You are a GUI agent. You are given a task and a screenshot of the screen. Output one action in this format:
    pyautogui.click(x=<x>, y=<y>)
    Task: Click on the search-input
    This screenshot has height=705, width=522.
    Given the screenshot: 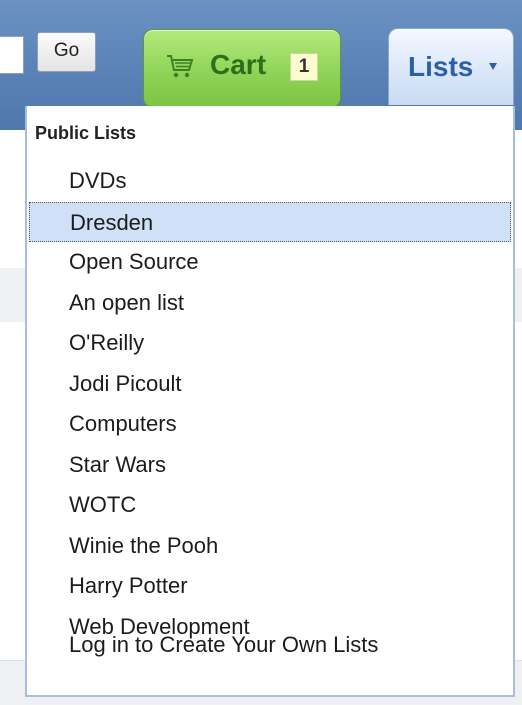 What is the action you would take?
    pyautogui.click(x=12, y=55)
    